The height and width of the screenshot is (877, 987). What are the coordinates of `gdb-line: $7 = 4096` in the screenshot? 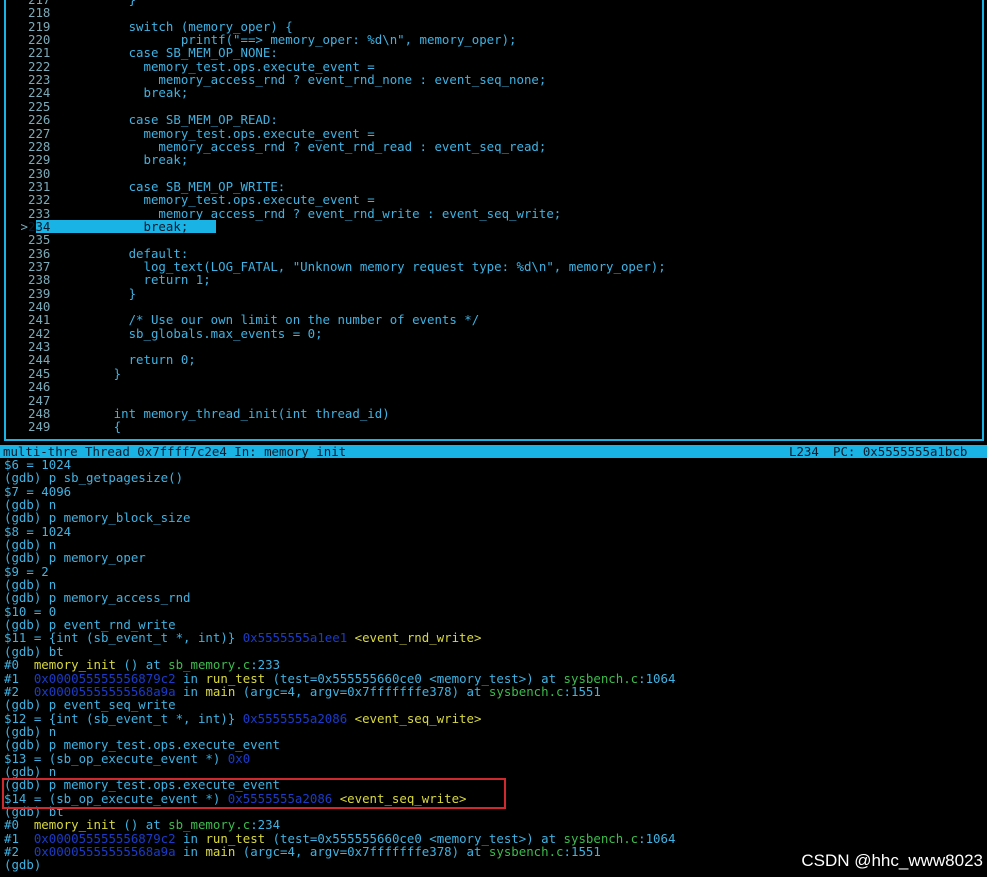 It's located at (494, 491).